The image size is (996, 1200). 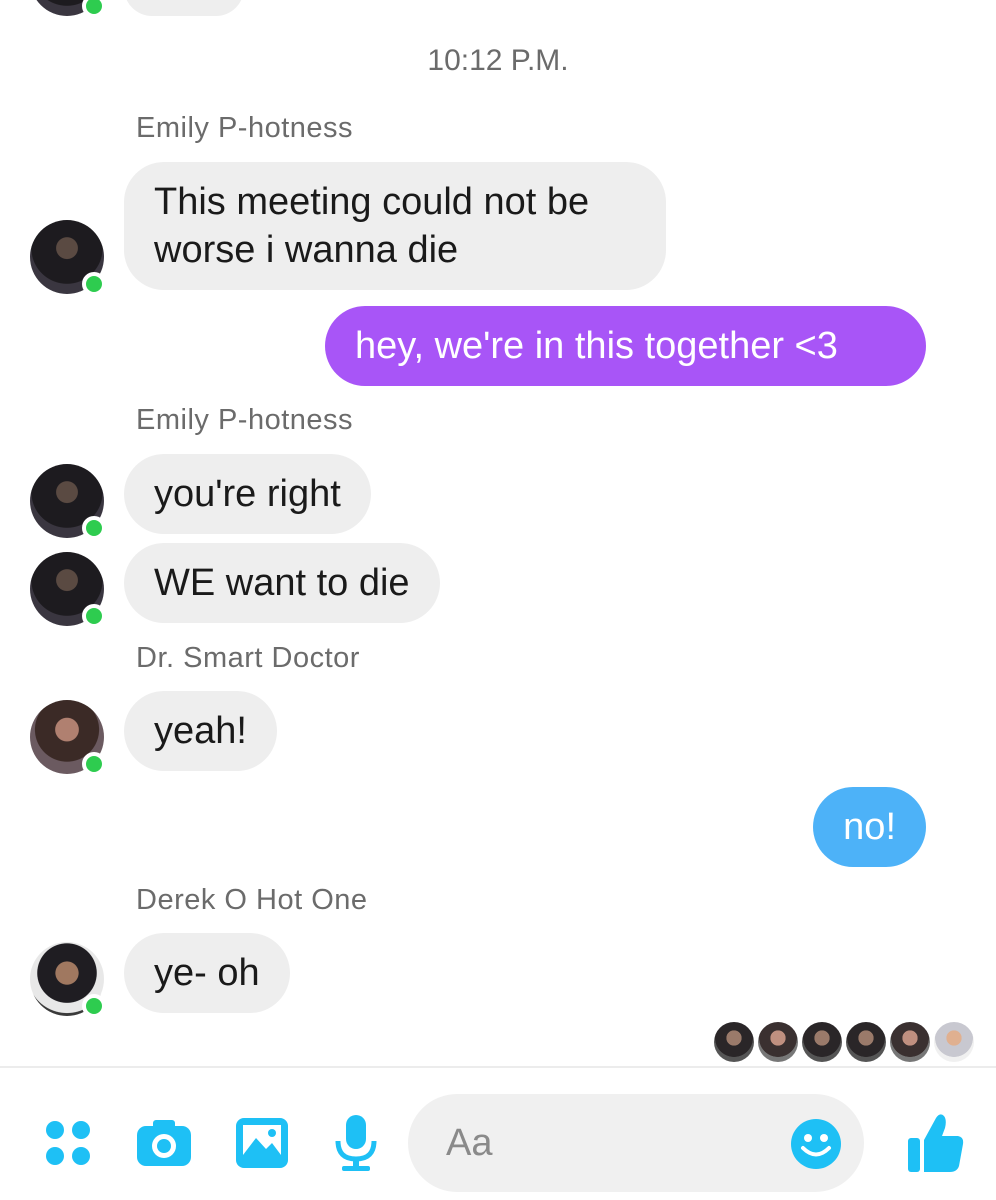 What do you see at coordinates (68, 980) in the screenshot?
I see `avatar-derek` at bounding box center [68, 980].